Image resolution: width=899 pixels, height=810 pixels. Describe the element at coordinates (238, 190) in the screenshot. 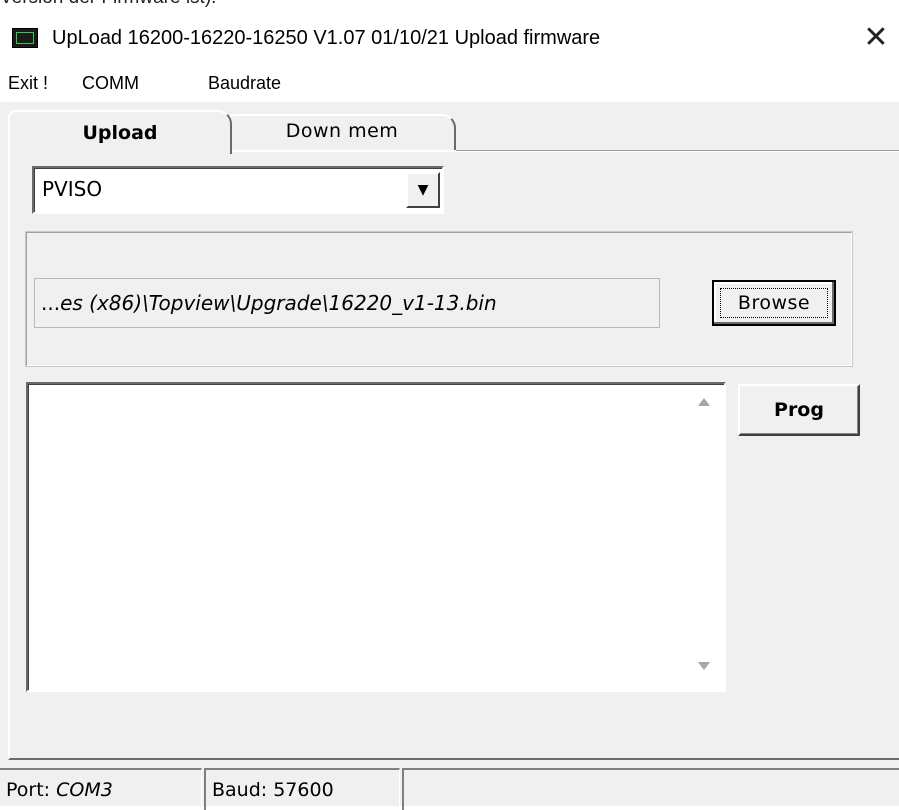

I see `device-select: PVISO ▼` at that location.